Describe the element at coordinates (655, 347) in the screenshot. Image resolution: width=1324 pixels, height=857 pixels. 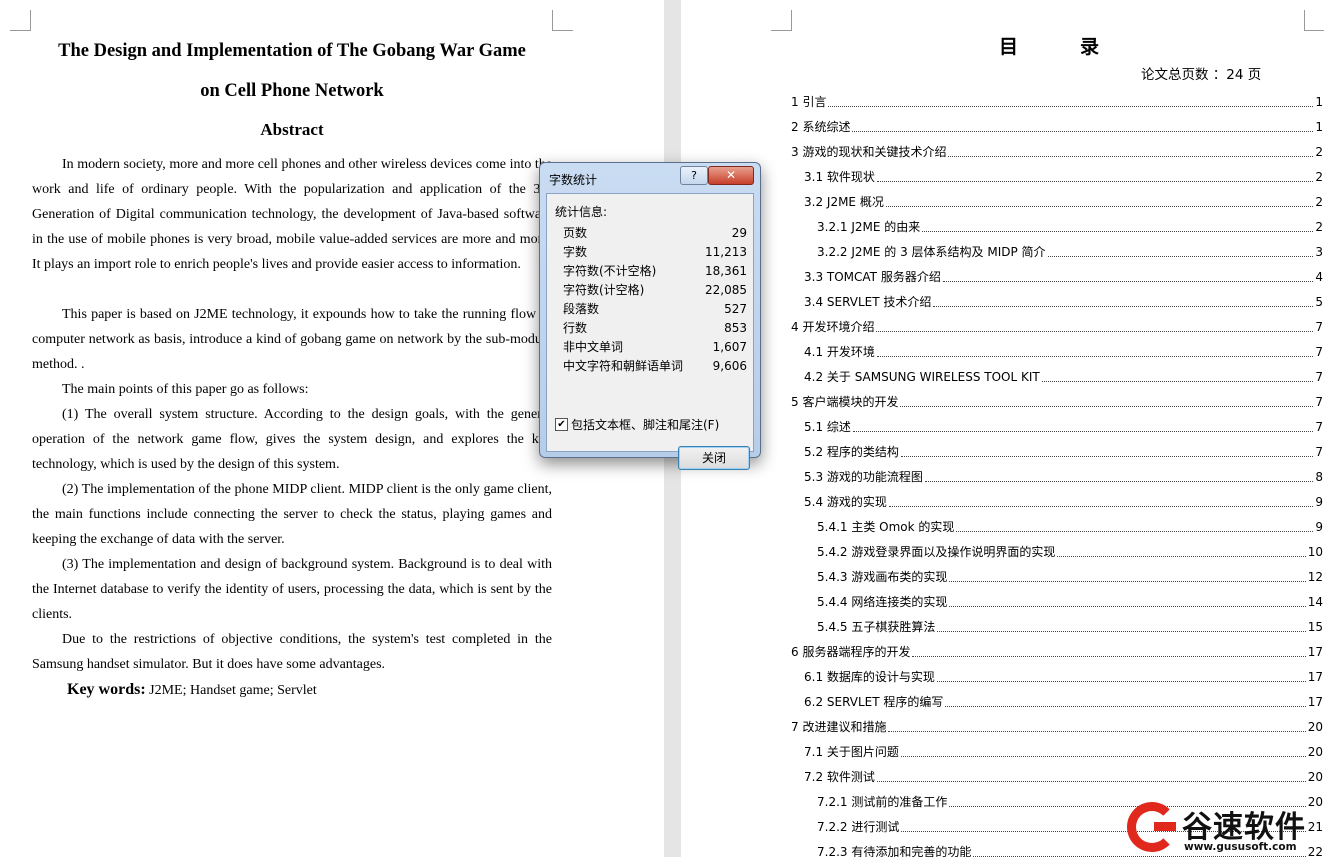
I see `stat-row: 非中文单词 1,607` at that location.